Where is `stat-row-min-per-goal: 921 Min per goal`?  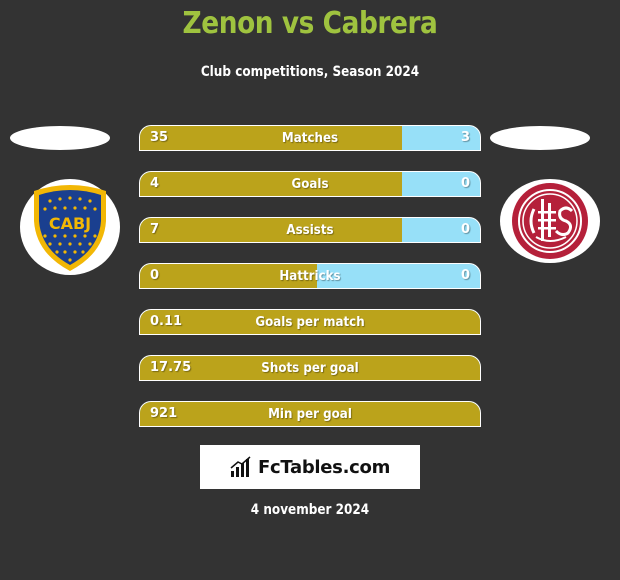 stat-row-min-per-goal: 921 Min per goal is located at coordinates (310, 414).